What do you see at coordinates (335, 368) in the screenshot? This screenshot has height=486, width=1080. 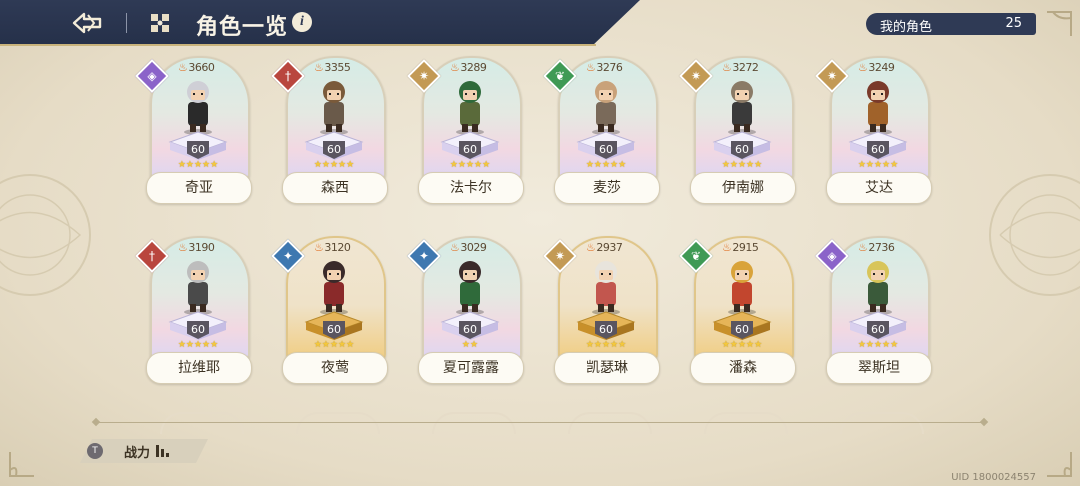 I see `character-name: 夜莺` at bounding box center [335, 368].